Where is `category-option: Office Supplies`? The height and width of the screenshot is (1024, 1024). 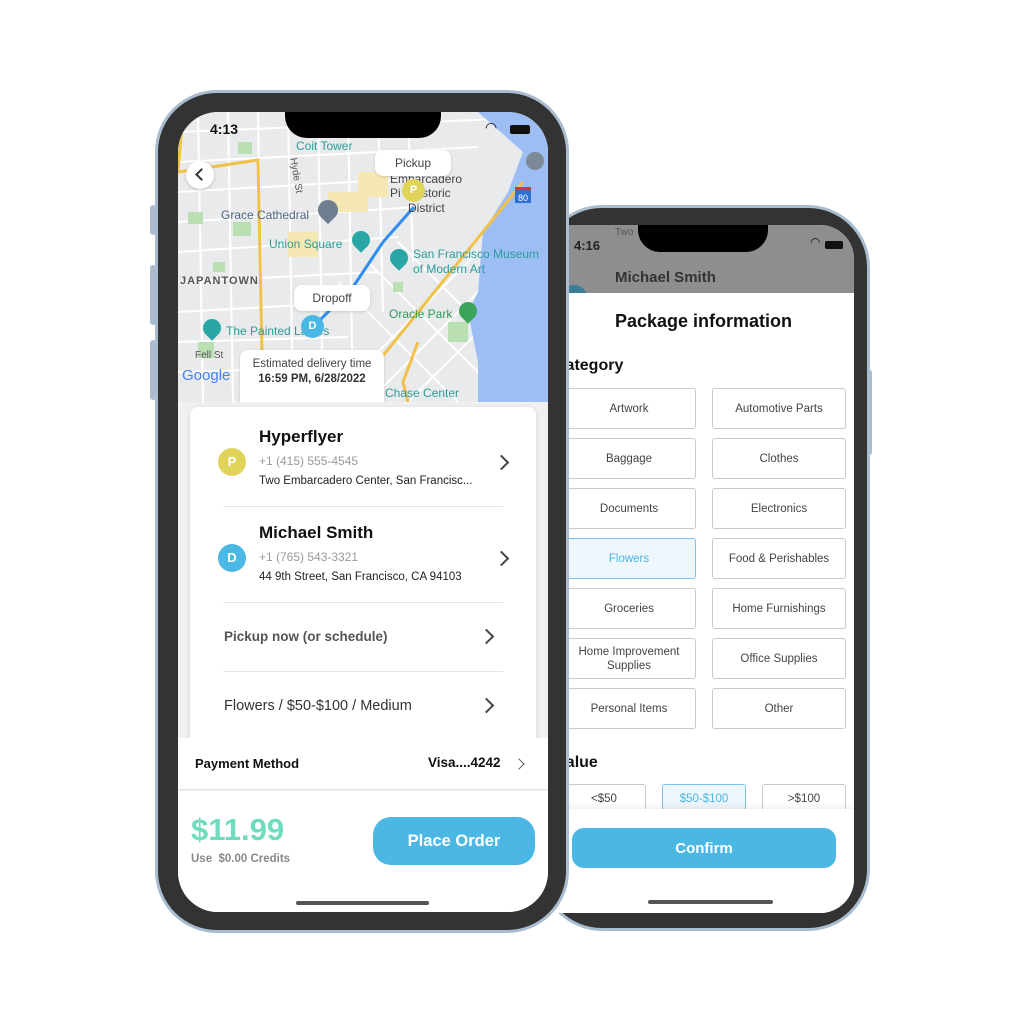
category-option: Office Supplies is located at coordinates (779, 658).